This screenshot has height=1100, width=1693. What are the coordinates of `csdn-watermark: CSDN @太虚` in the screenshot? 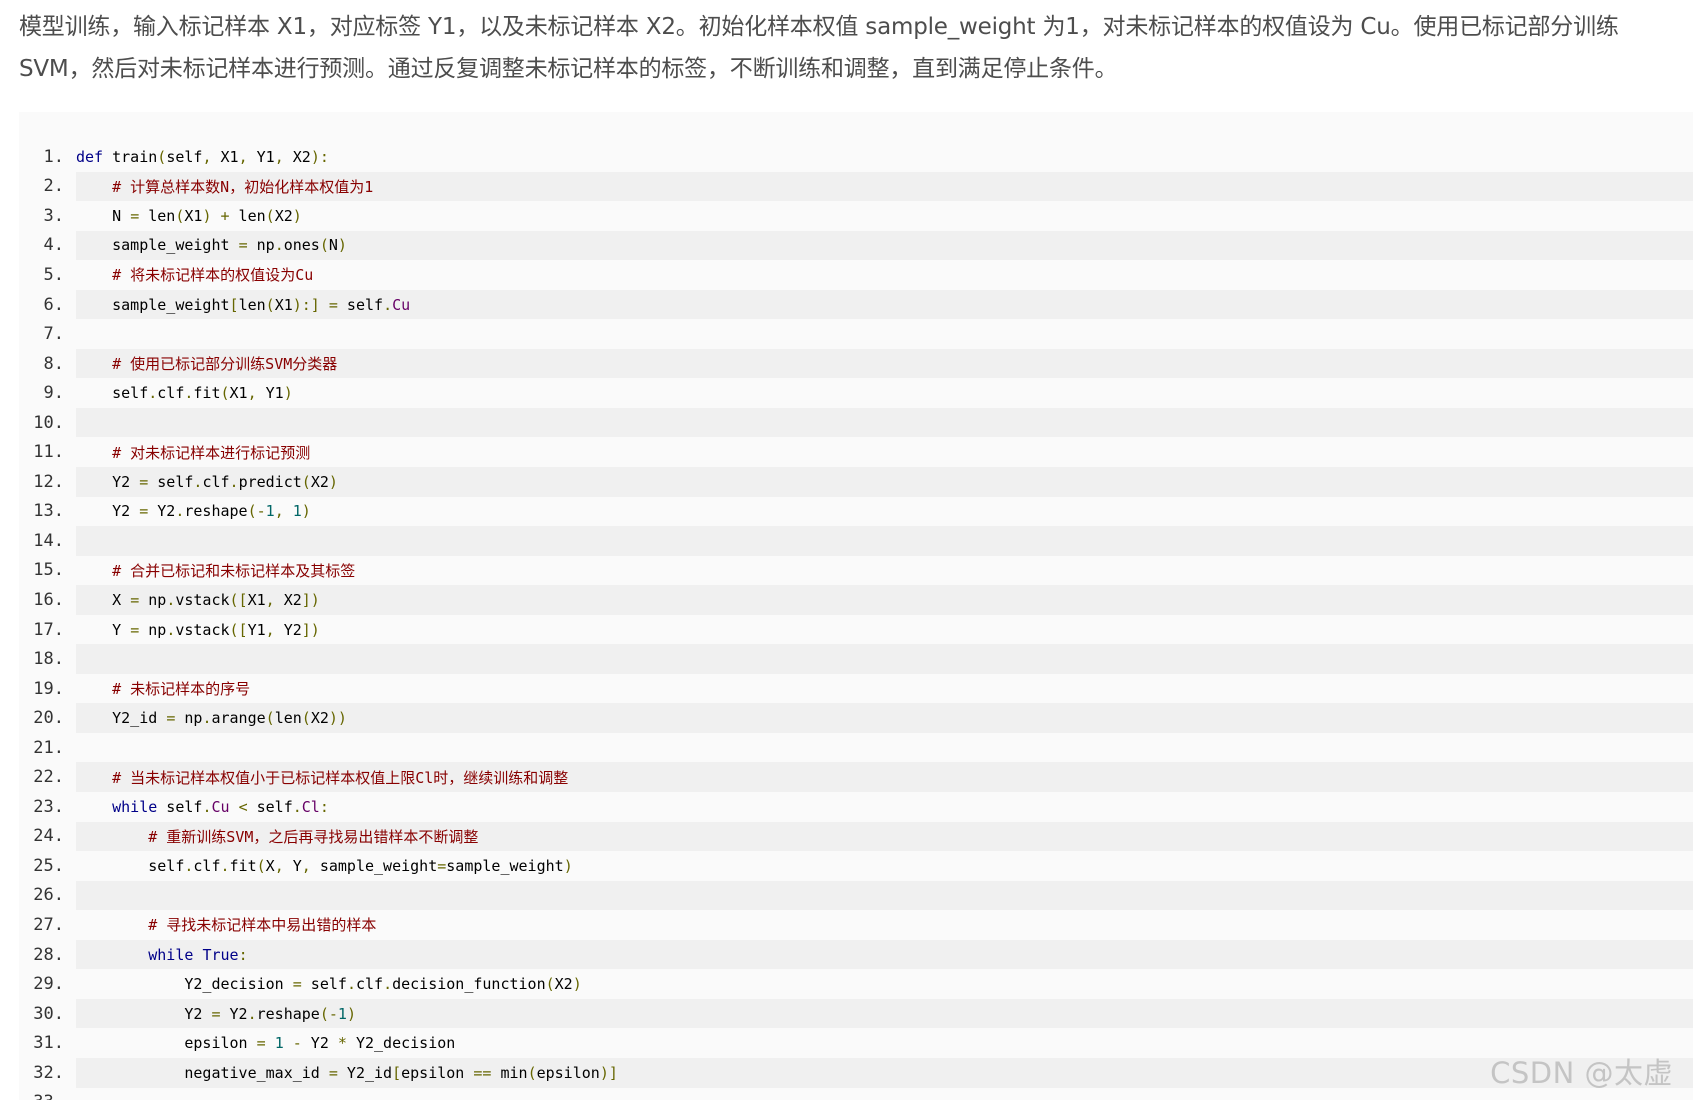 It's located at (1581, 1073).